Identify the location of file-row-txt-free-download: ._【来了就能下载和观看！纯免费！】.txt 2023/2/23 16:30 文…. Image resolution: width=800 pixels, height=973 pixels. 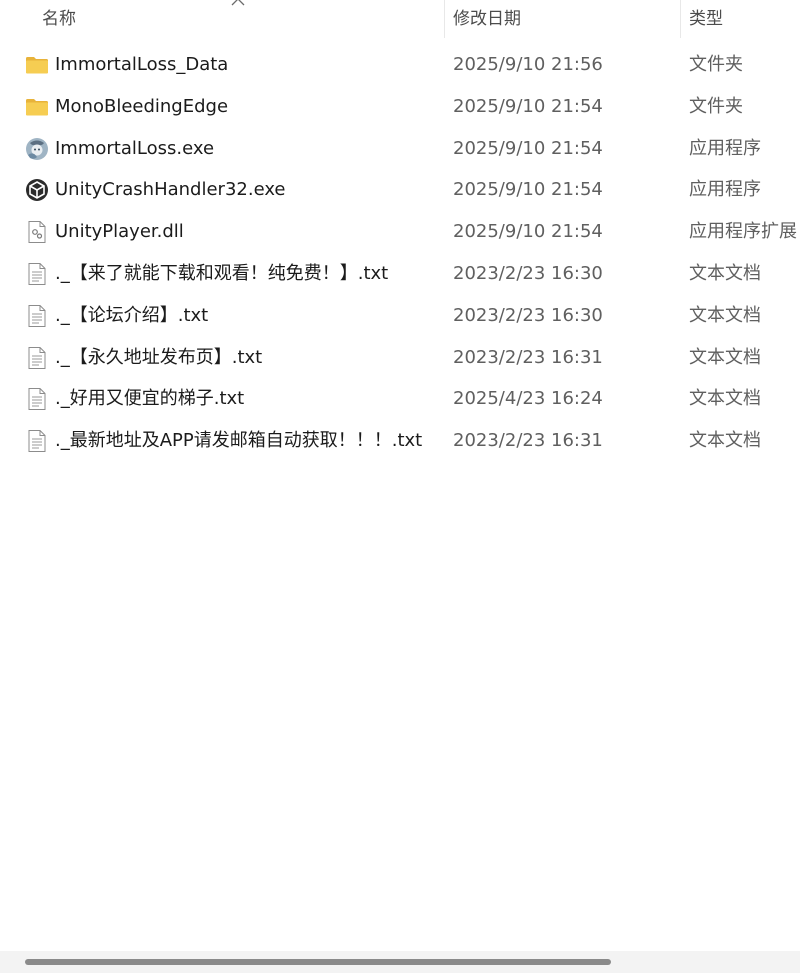
(400, 274).